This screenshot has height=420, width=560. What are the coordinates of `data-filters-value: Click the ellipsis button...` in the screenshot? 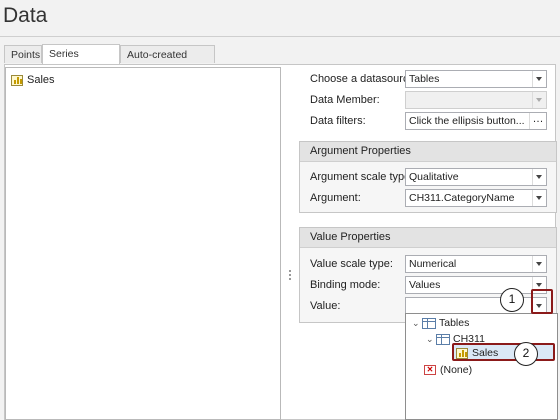 It's located at (467, 121).